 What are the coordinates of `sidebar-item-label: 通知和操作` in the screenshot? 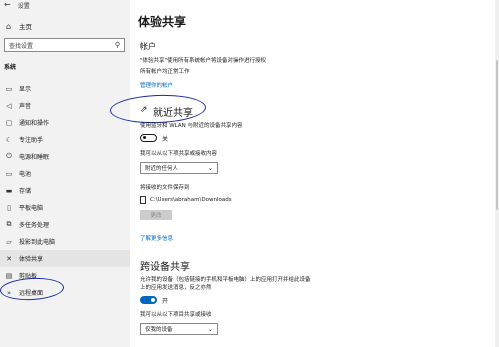 It's located at (34, 123).